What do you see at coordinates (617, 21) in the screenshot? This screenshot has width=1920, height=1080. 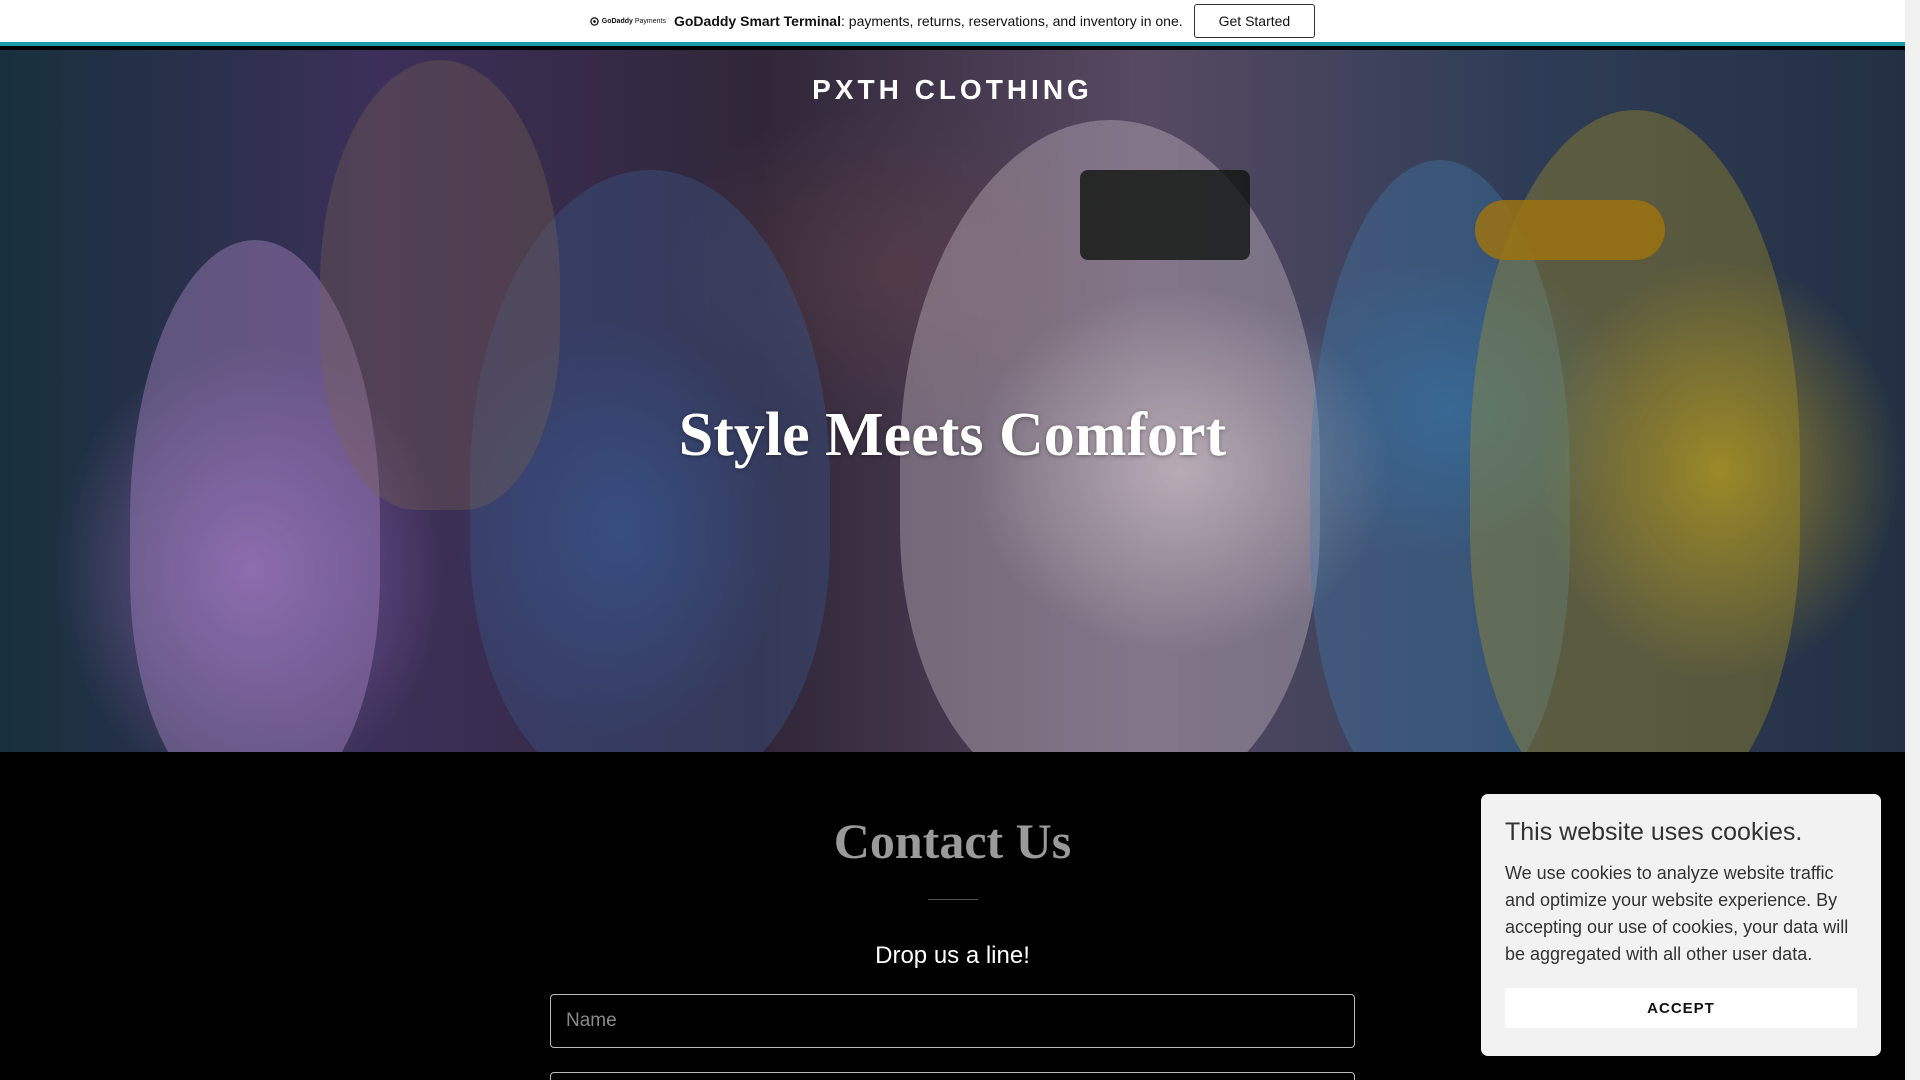 I see `promo-logo-name: GoDaddy` at bounding box center [617, 21].